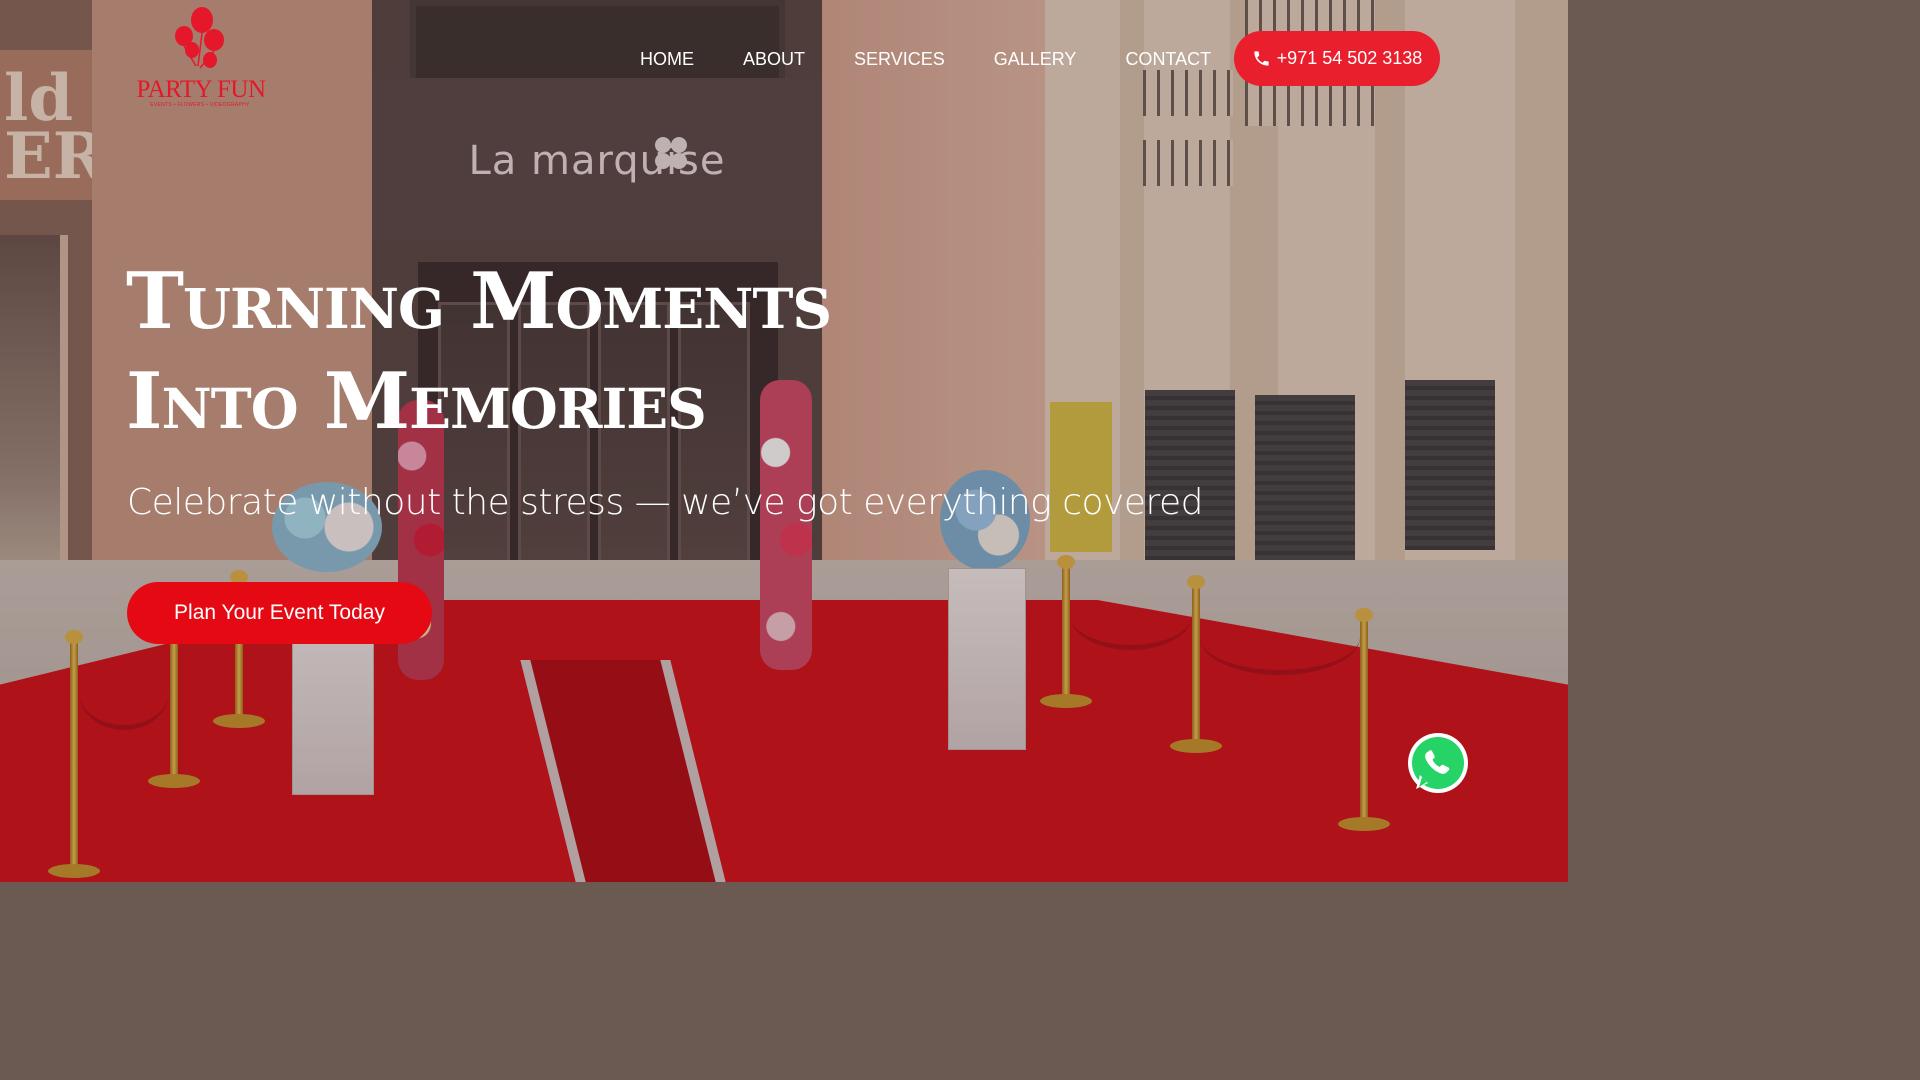 This screenshot has height=1080, width=1920. What do you see at coordinates (1035, 60) in the screenshot?
I see `nav-gallery: GALLERY` at bounding box center [1035, 60].